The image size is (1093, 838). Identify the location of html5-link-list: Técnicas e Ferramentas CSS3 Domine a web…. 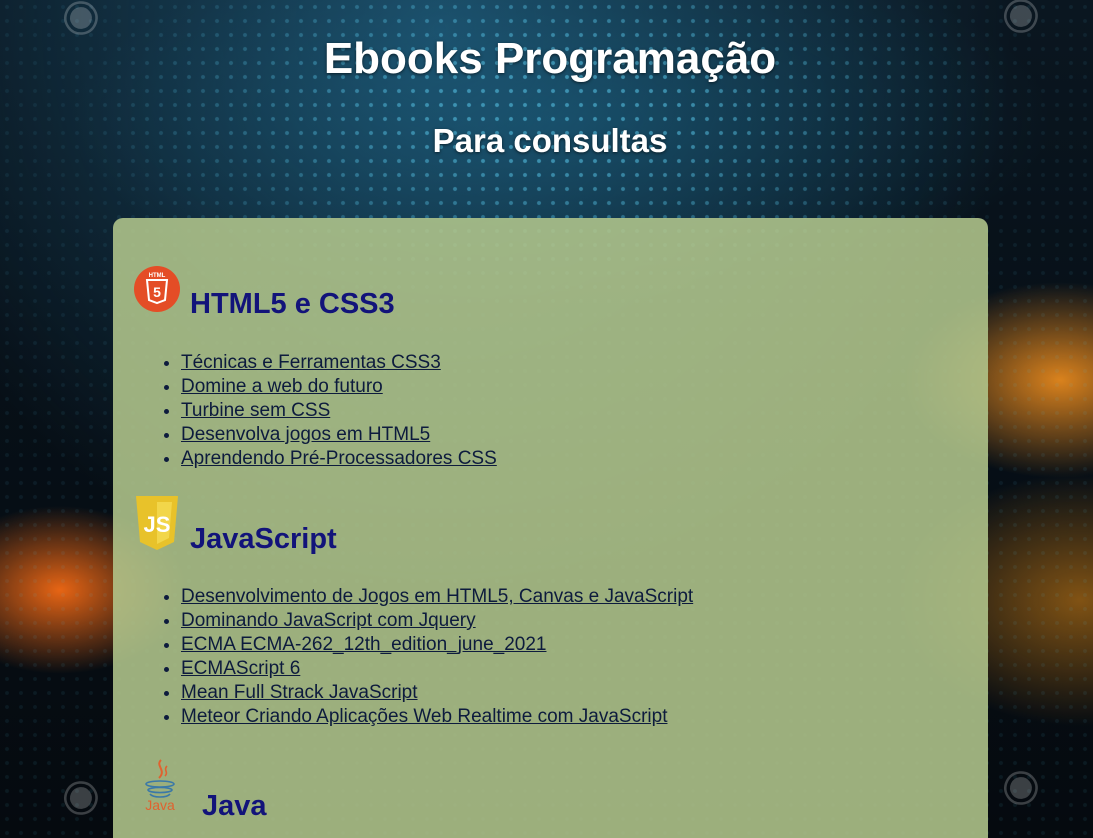
(339, 411).